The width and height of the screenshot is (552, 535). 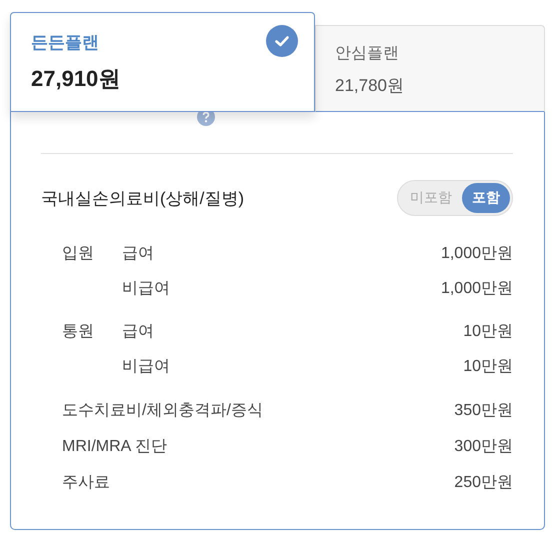 I want to click on item-label: 주사료, so click(x=86, y=482).